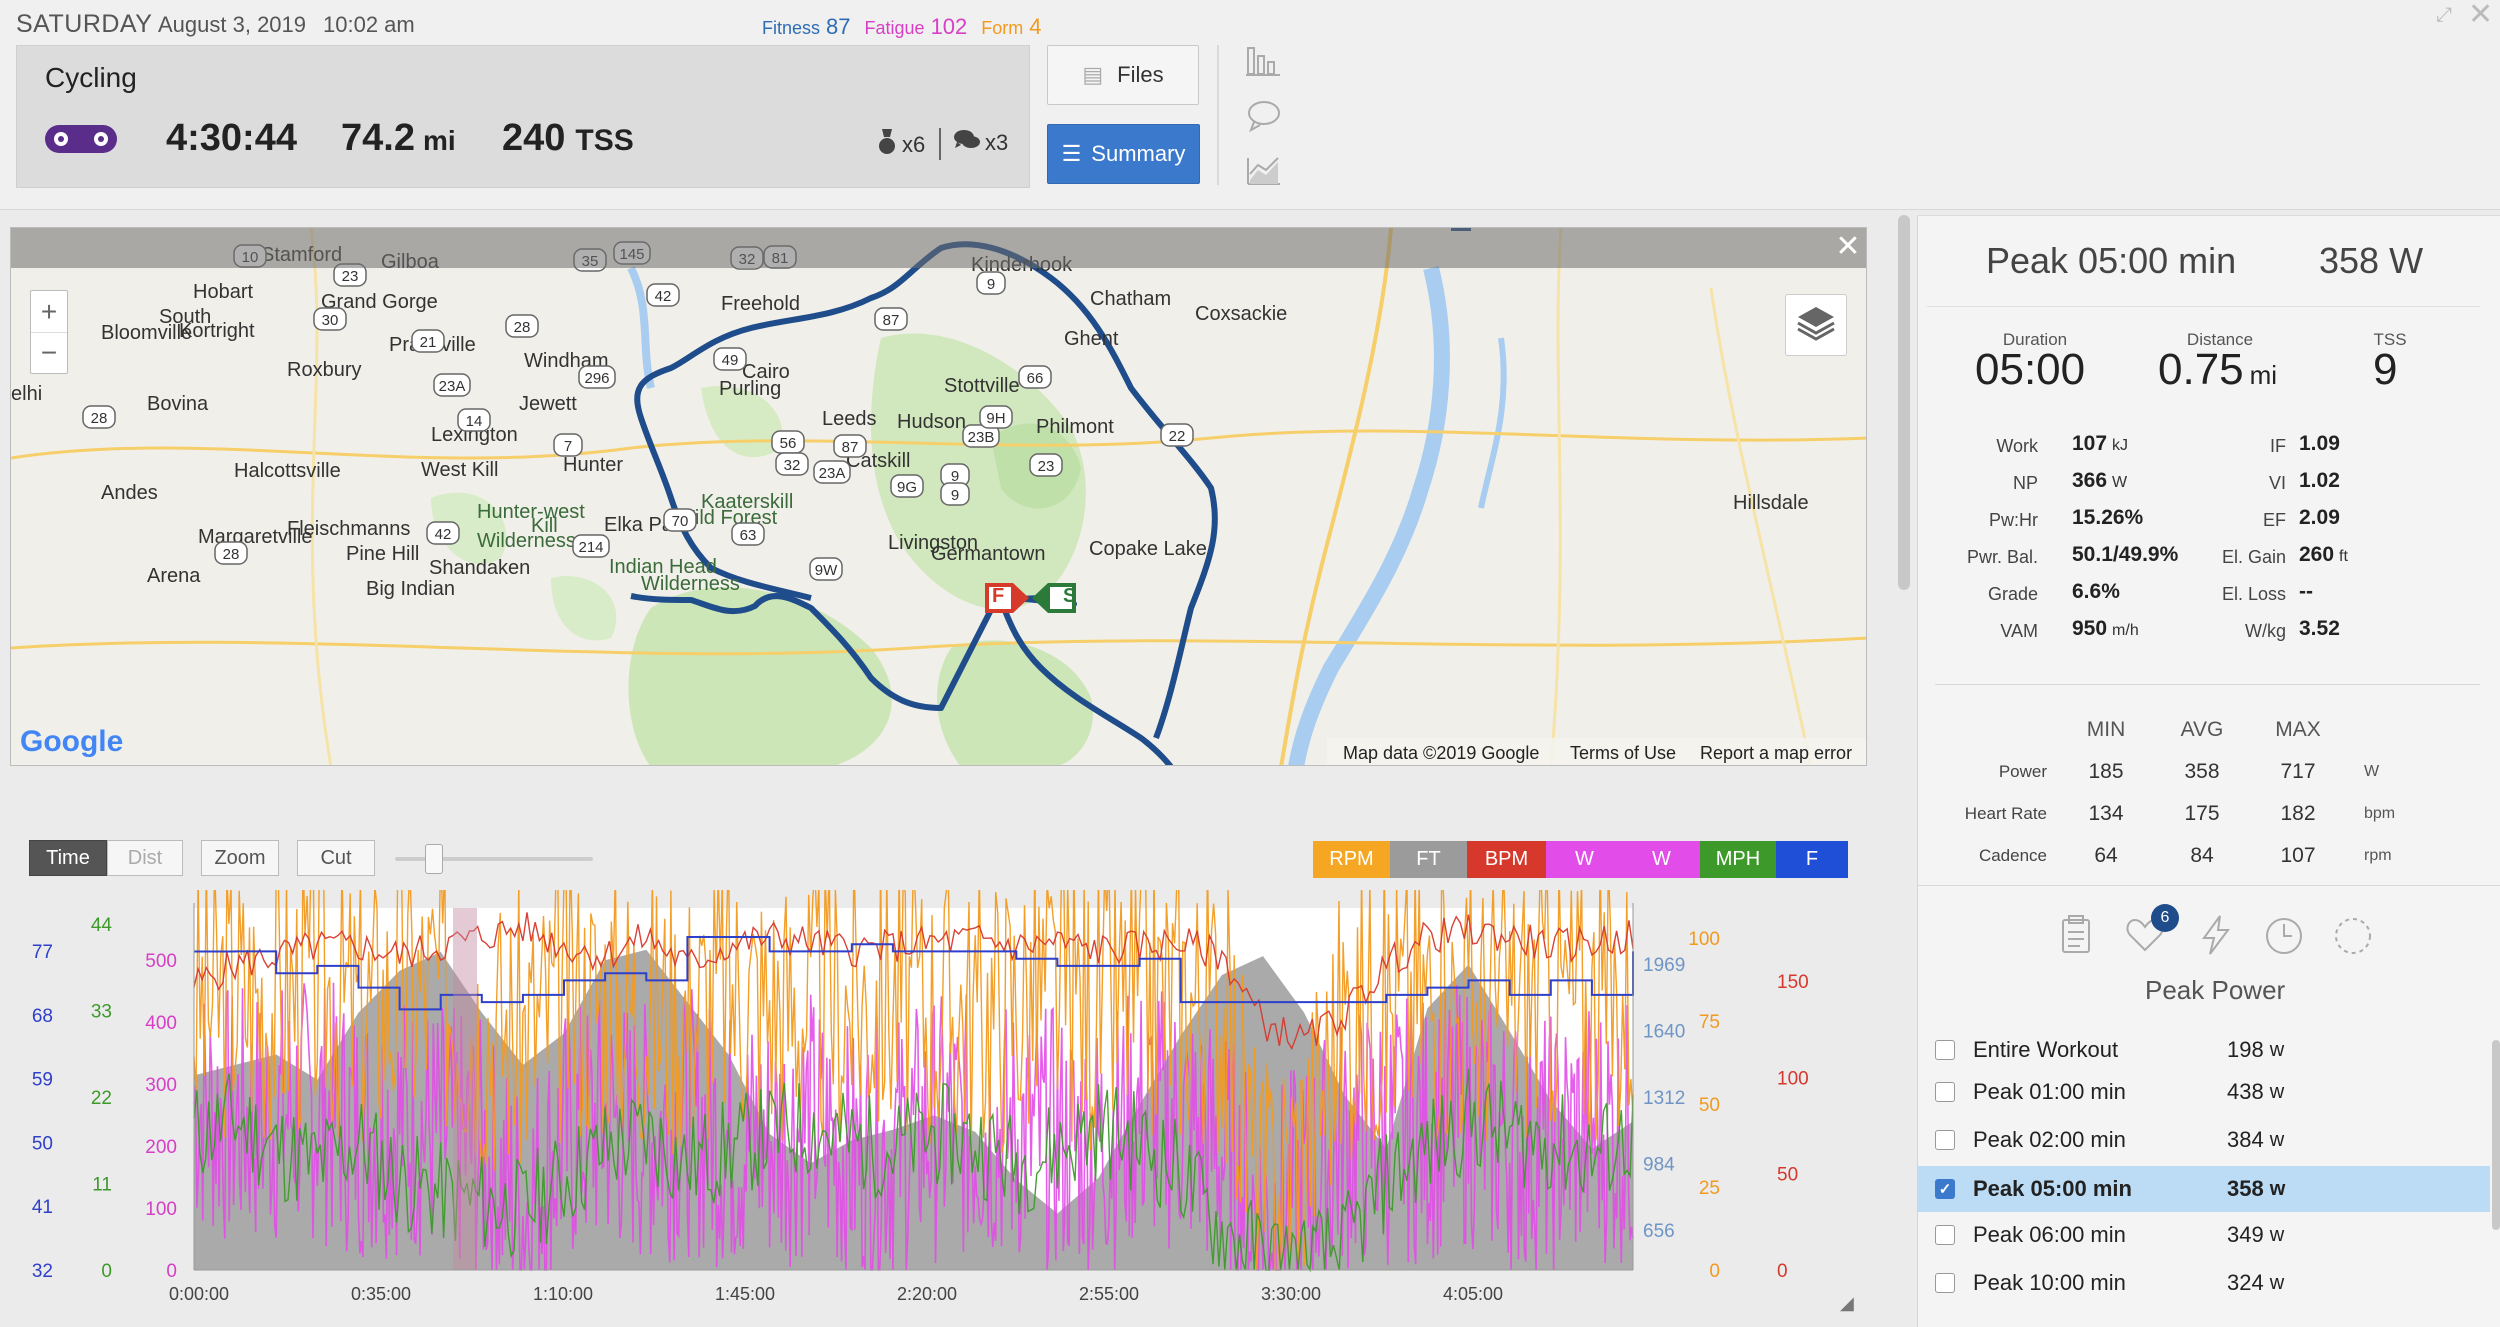  What do you see at coordinates (1816, 325) in the screenshot?
I see `layers-button` at bounding box center [1816, 325].